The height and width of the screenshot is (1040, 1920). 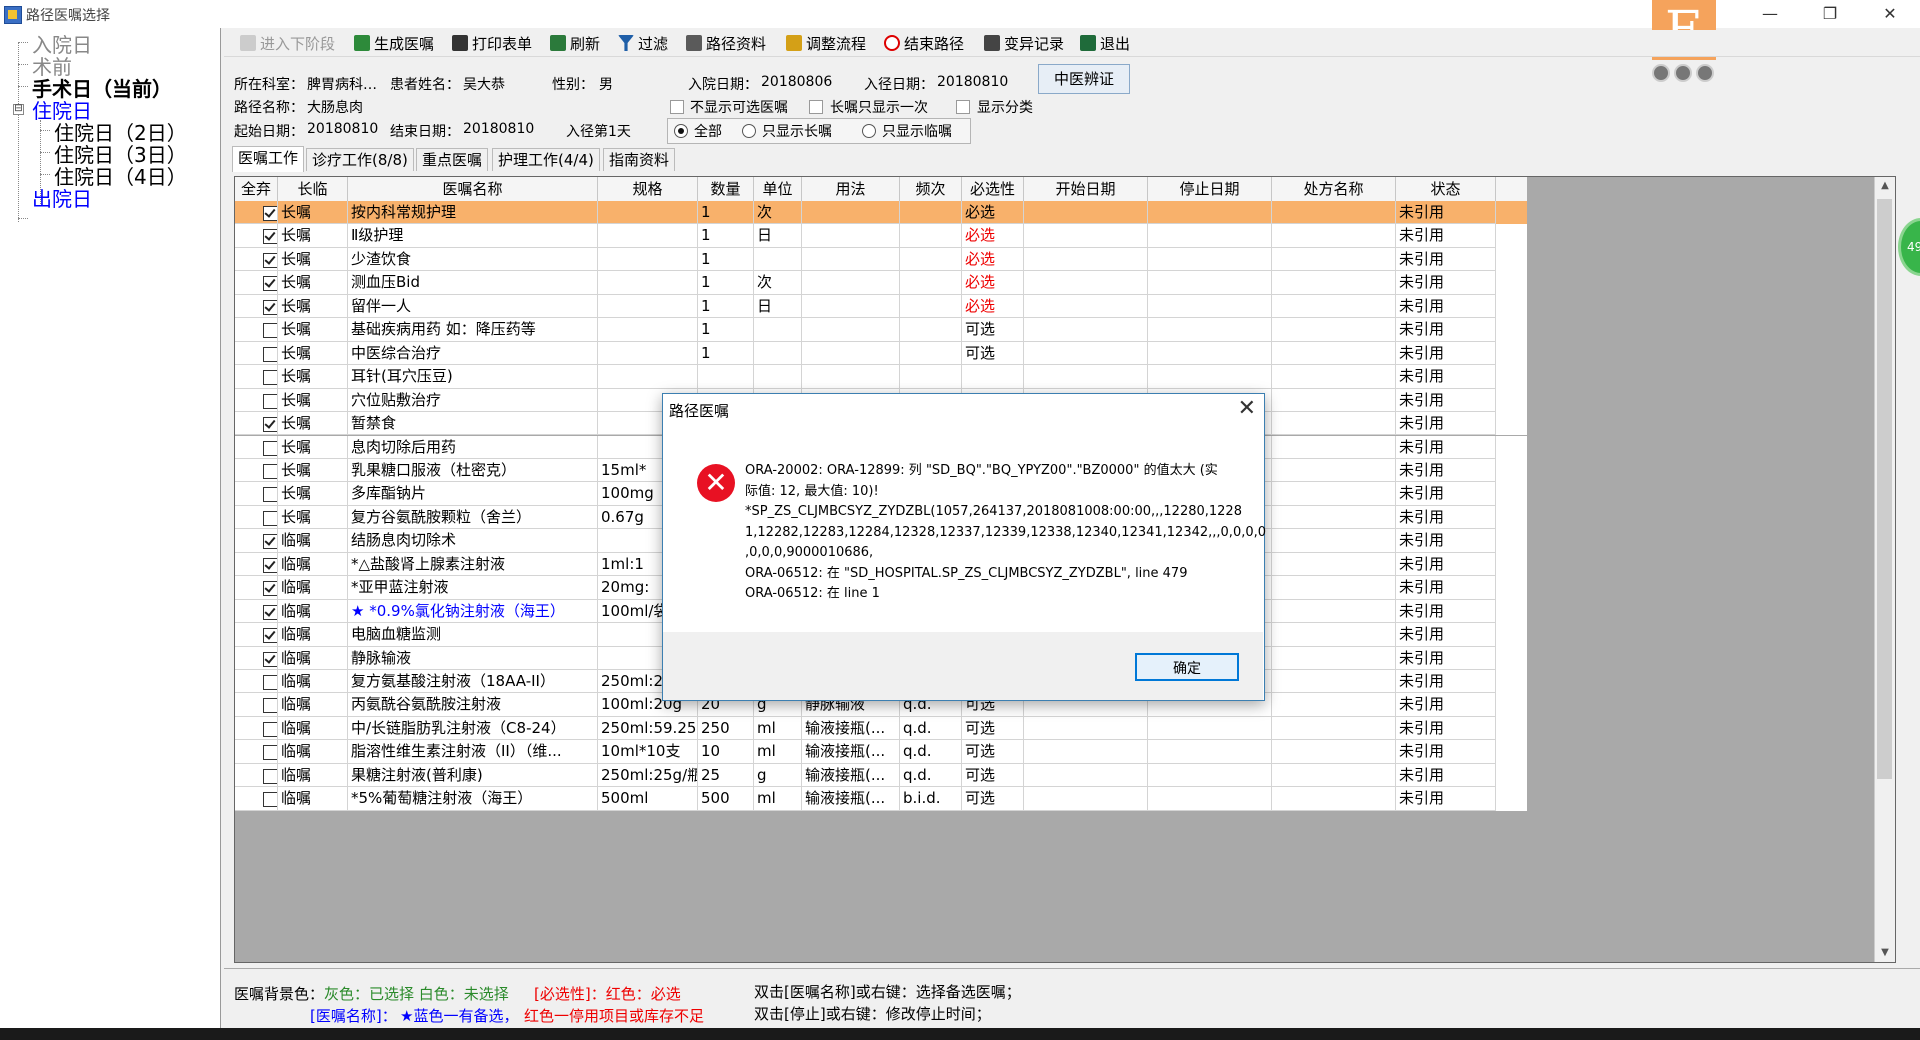 I want to click on show-category-checkbox, so click(x=963, y=107).